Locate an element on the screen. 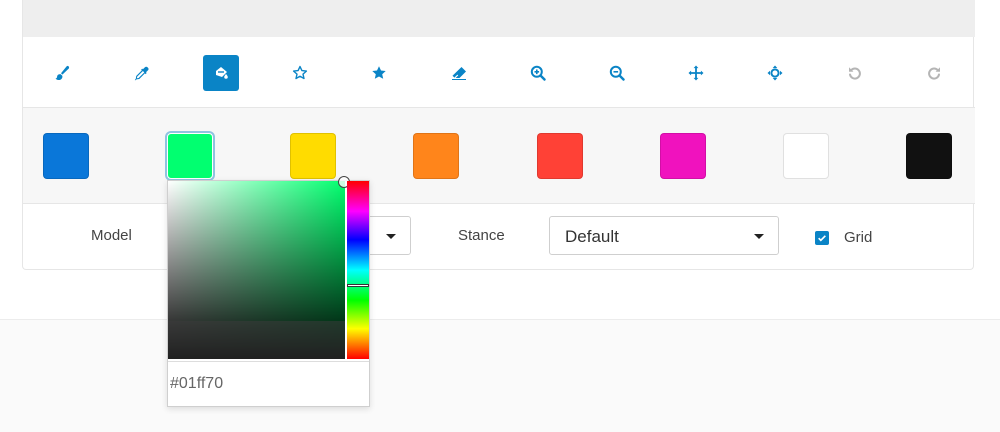 This screenshot has width=1000, height=432. checkmark-icon is located at coordinates (822, 238).